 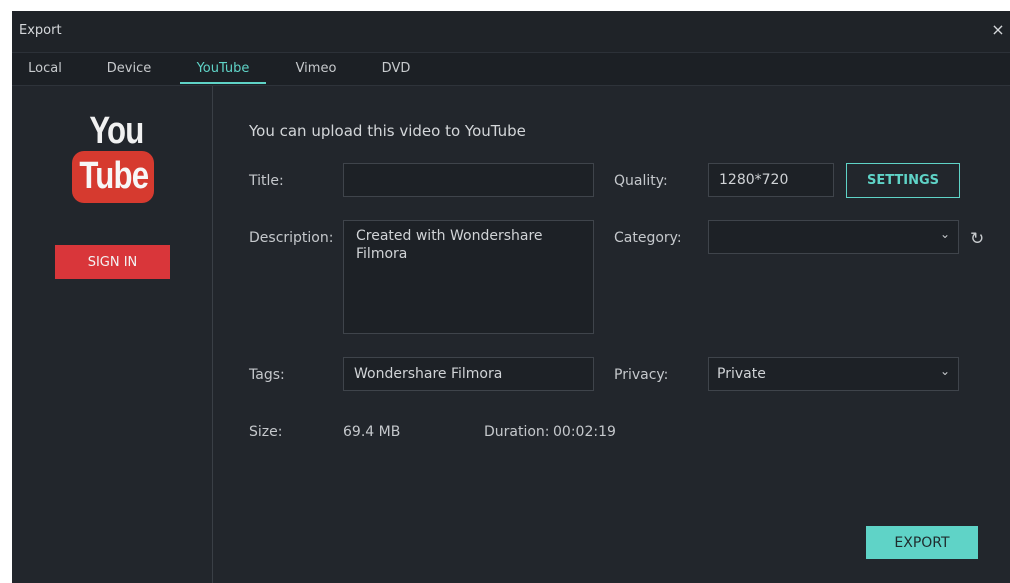 What do you see at coordinates (40, 30) in the screenshot?
I see `window-title: Export` at bounding box center [40, 30].